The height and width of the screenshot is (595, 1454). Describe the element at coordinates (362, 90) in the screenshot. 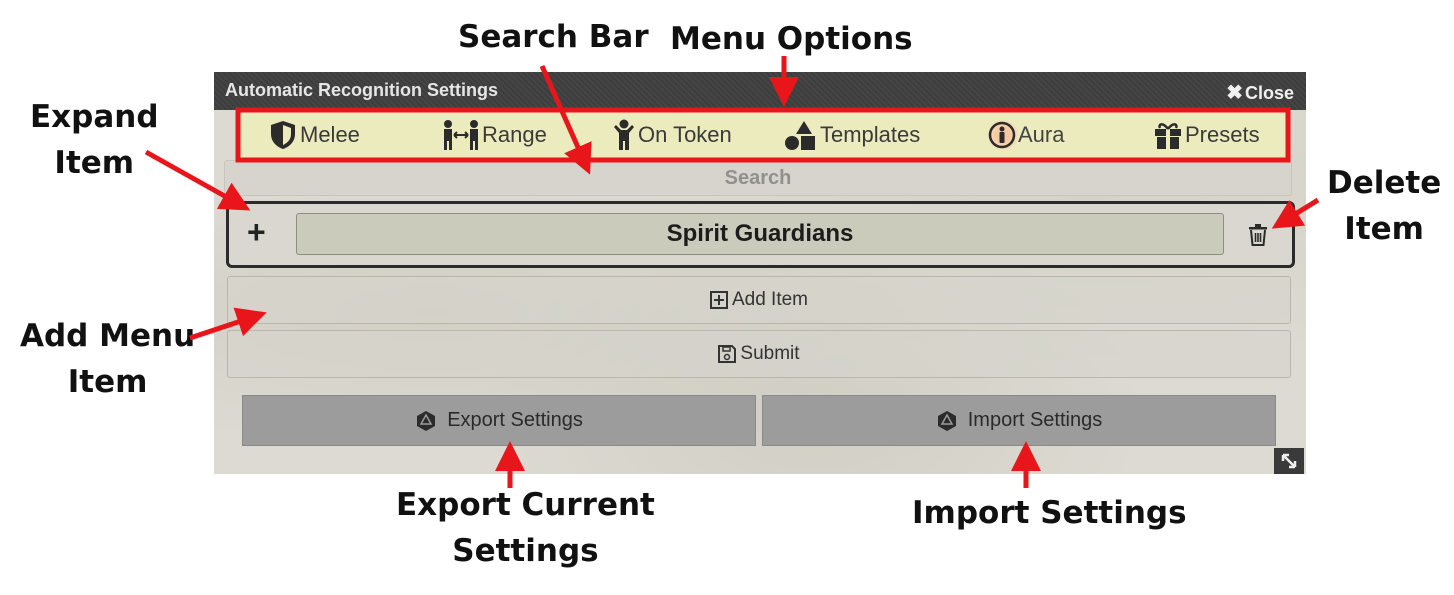

I see `dialog-title: Automatic Recognition Settings` at that location.